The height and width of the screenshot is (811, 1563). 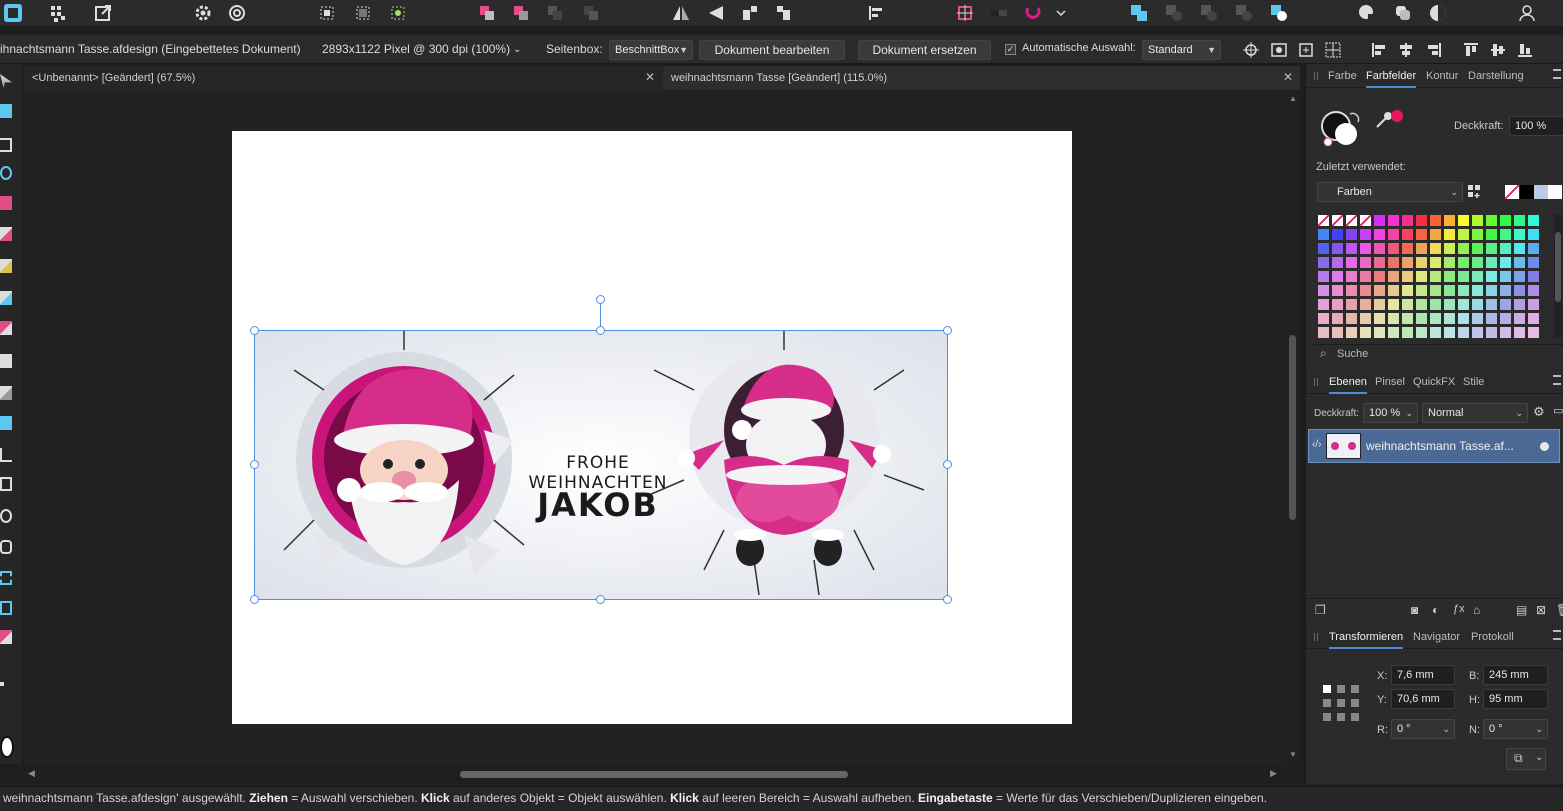 What do you see at coordinates (1390, 192) in the screenshot?
I see `palette-select: Farben ⌄` at bounding box center [1390, 192].